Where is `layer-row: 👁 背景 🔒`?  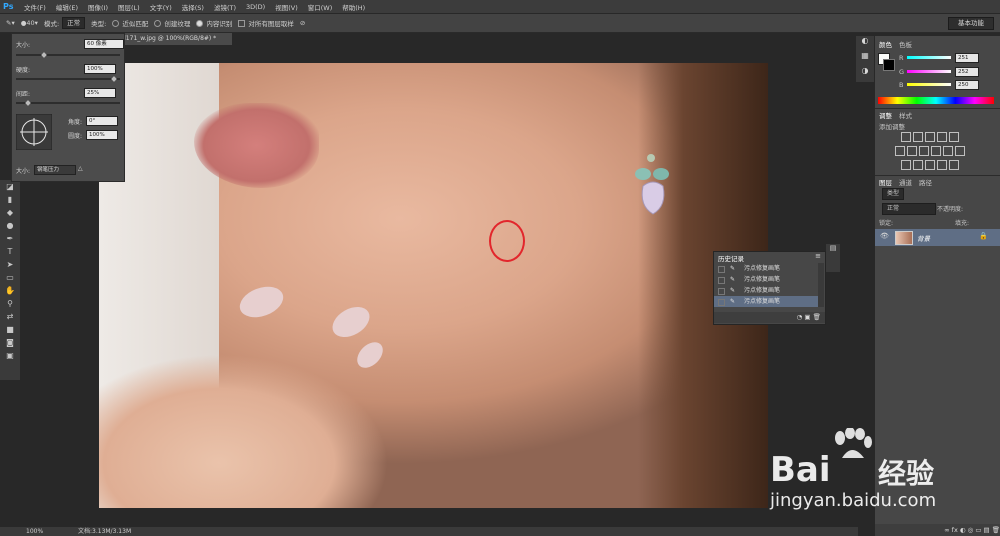 layer-row: 👁 背景 🔒 is located at coordinates (937, 237).